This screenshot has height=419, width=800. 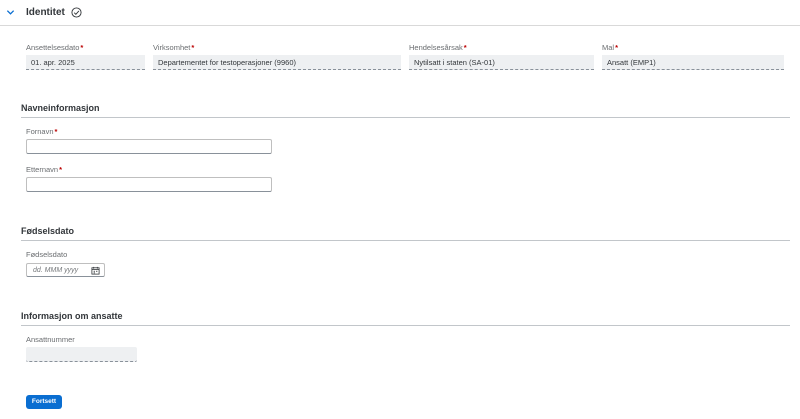 What do you see at coordinates (42, 131) in the screenshot?
I see `label-fornavn: Fornavn*` at bounding box center [42, 131].